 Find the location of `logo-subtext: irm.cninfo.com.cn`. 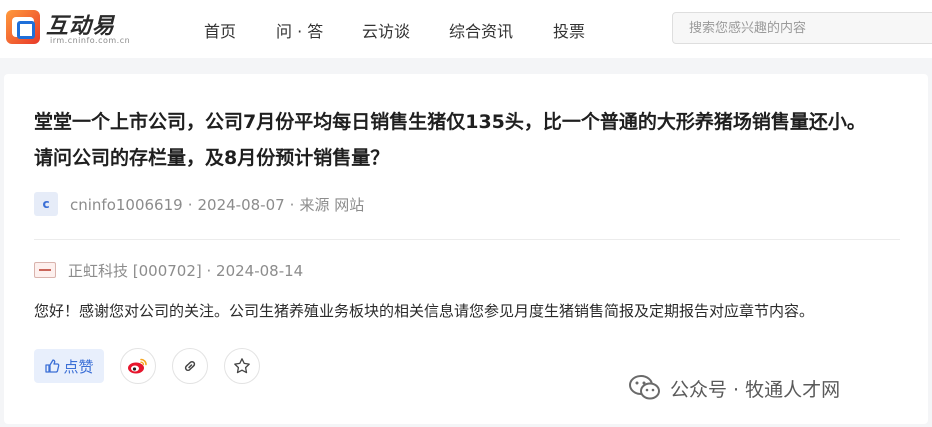

logo-subtext: irm.cninfo.com.cn is located at coordinates (90, 40).